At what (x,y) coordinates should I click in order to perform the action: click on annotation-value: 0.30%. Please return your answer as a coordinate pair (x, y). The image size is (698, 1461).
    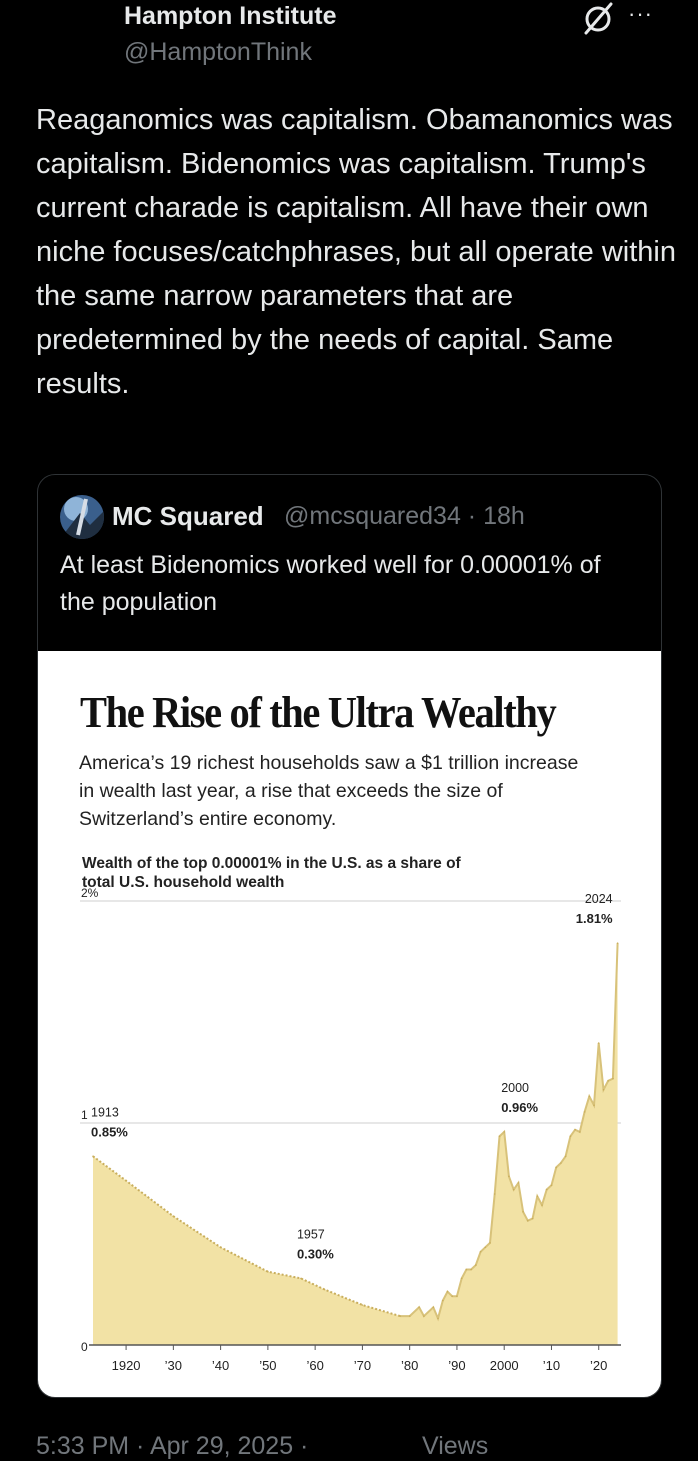
    Looking at the image, I should click on (315, 1253).